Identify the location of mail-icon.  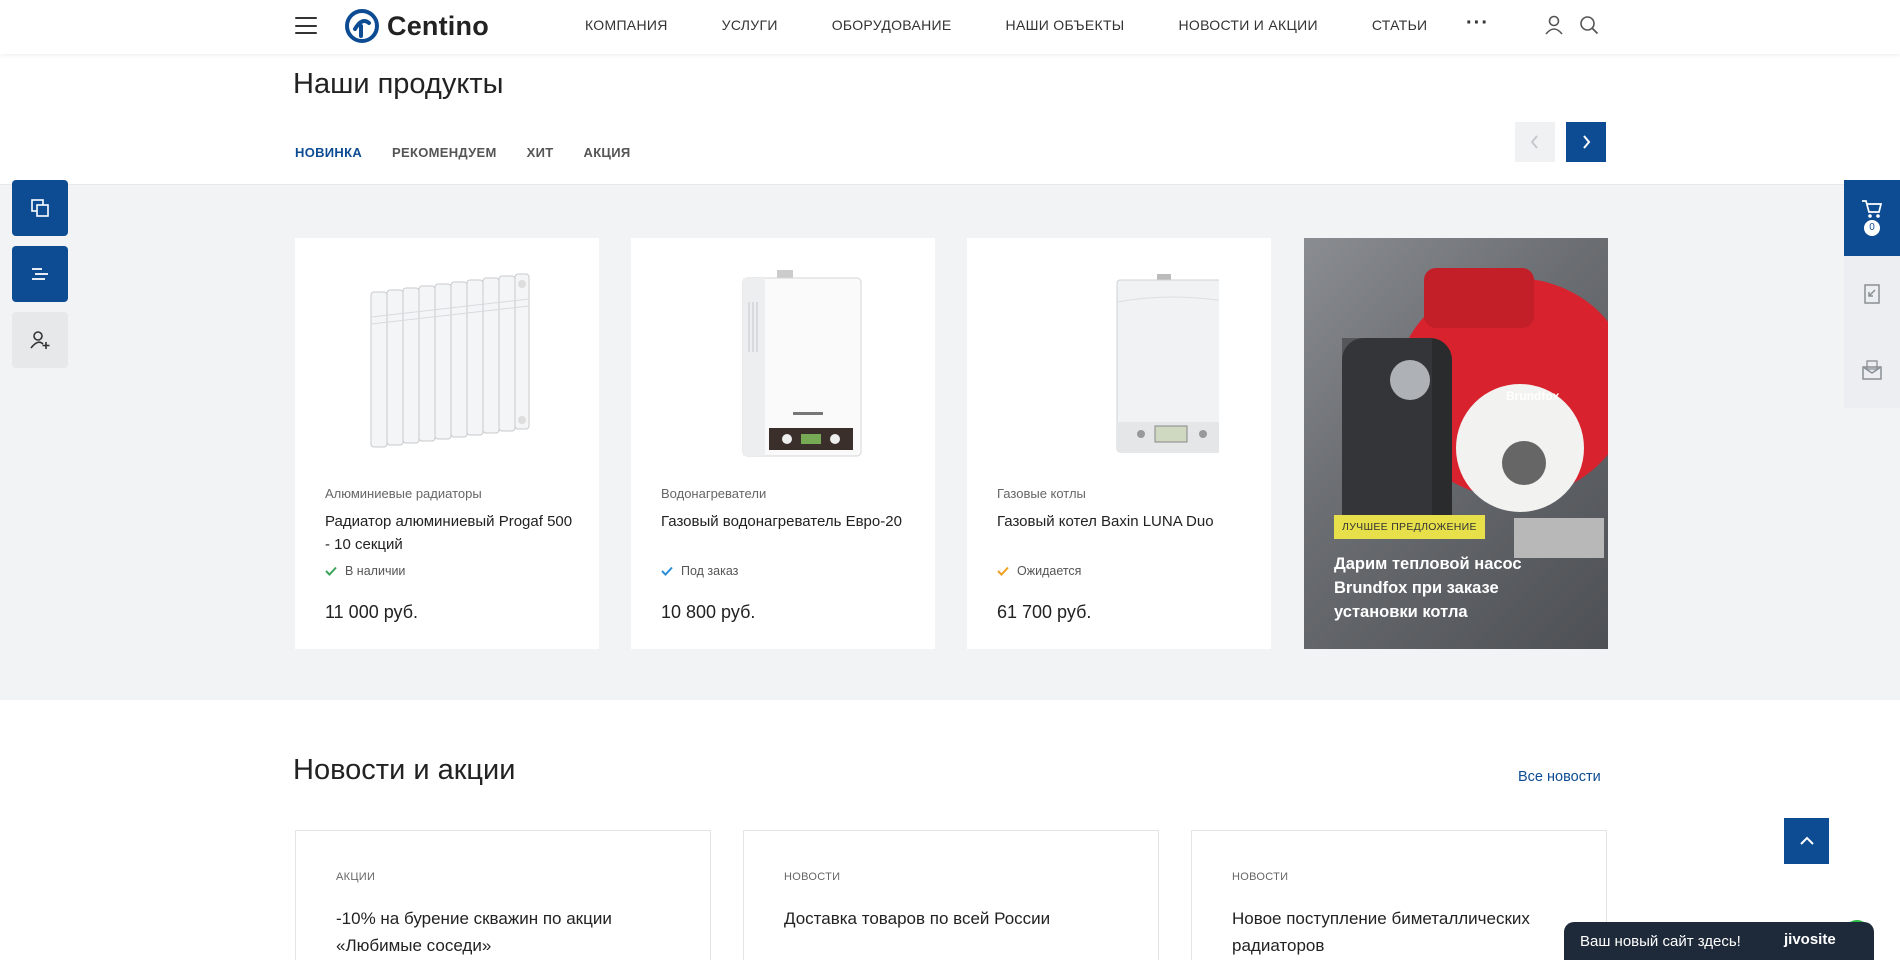
(1872, 370).